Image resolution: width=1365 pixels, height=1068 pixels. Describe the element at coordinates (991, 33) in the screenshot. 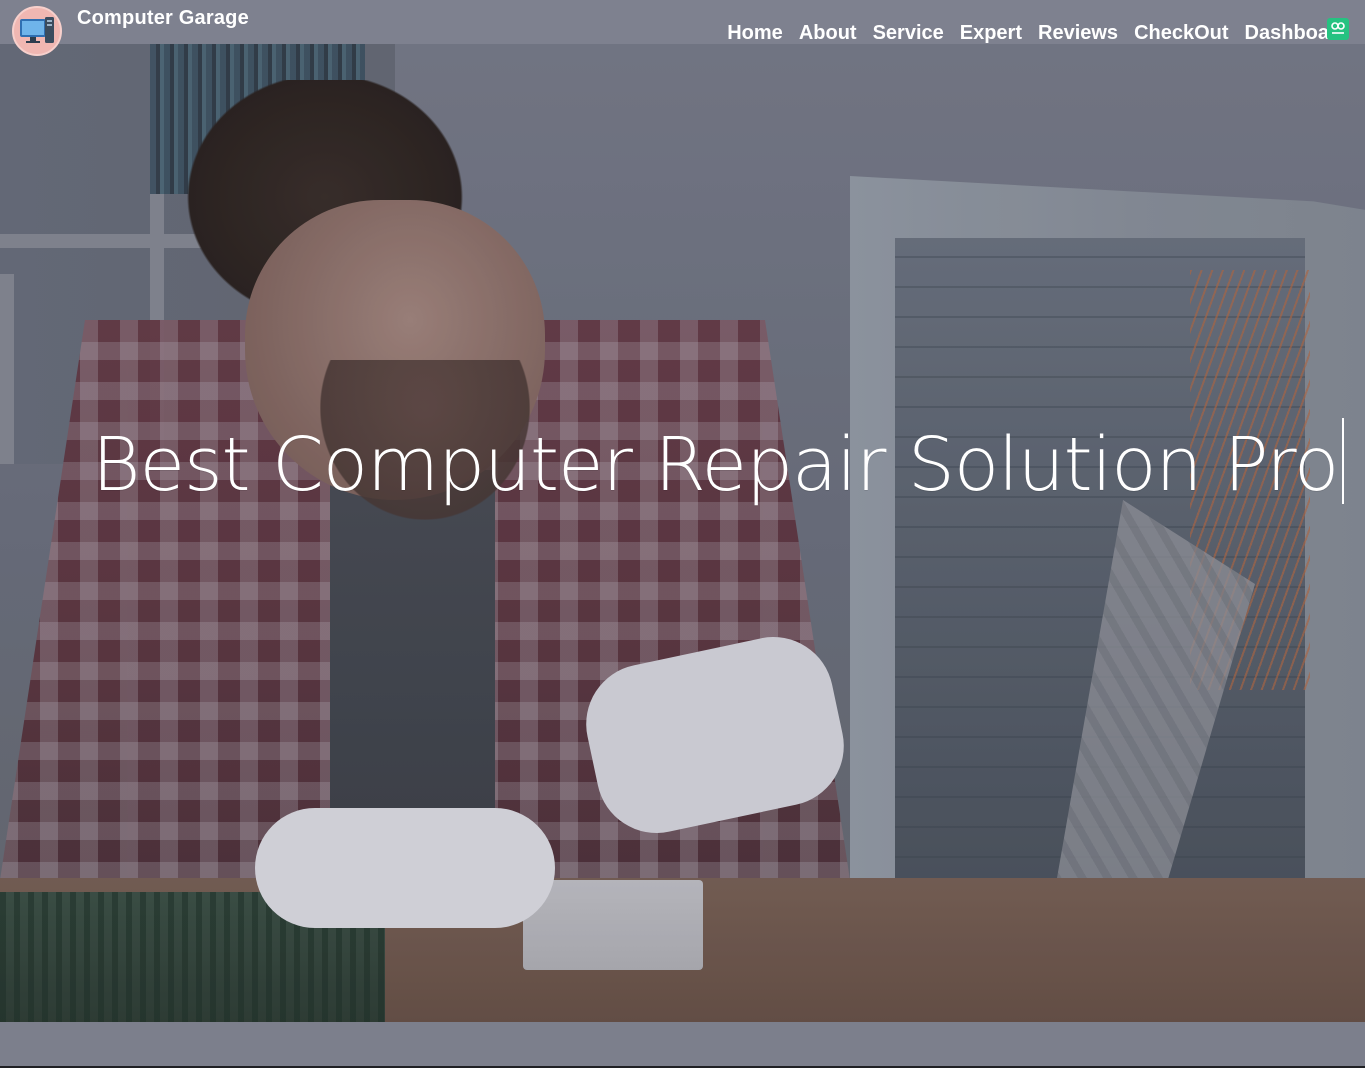

I see `nav-expert: Expert` at that location.